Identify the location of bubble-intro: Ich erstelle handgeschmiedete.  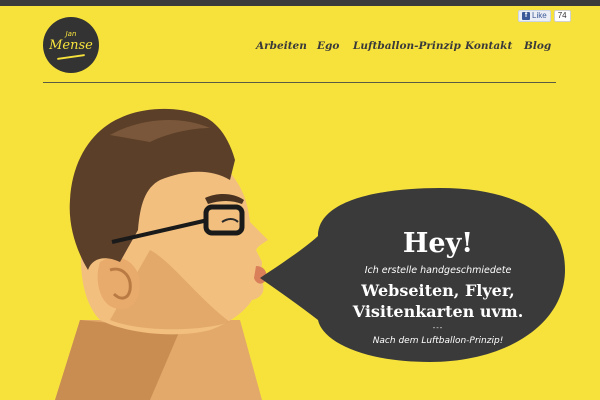
(438, 270).